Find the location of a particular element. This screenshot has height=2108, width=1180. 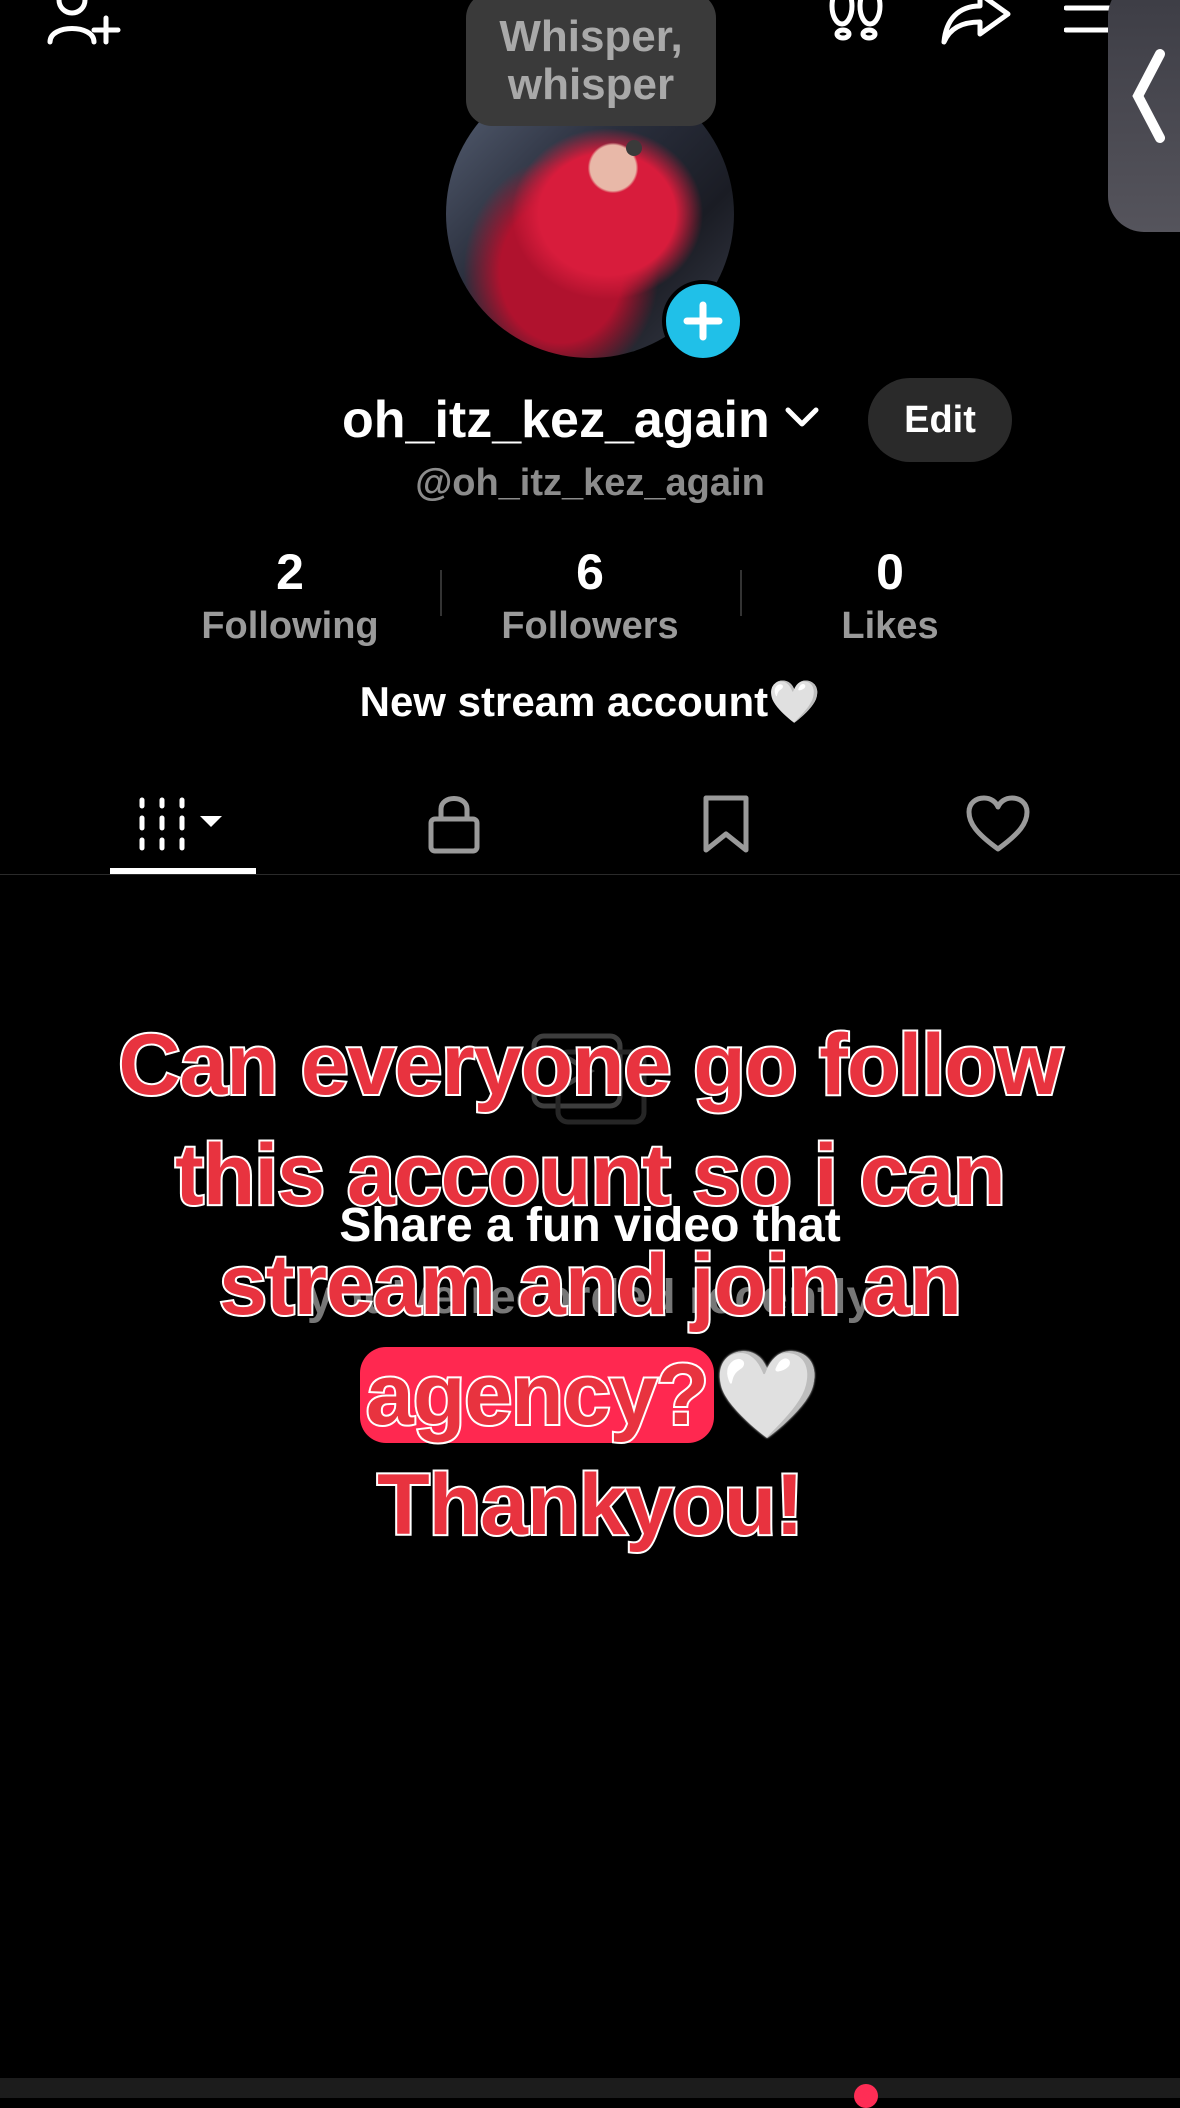

tab-liked is located at coordinates (998, 826).